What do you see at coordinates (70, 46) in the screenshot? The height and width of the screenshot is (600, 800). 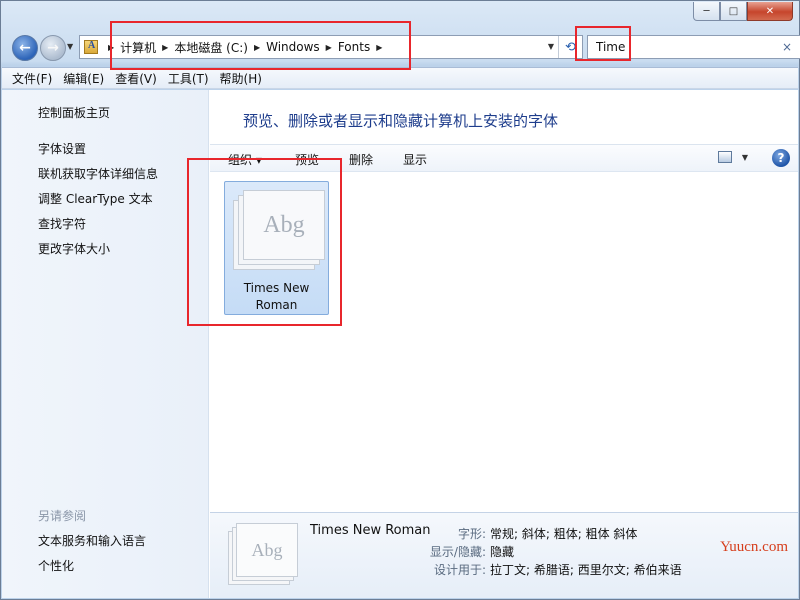 I see `recent-pages-dropdown: ▼` at bounding box center [70, 46].